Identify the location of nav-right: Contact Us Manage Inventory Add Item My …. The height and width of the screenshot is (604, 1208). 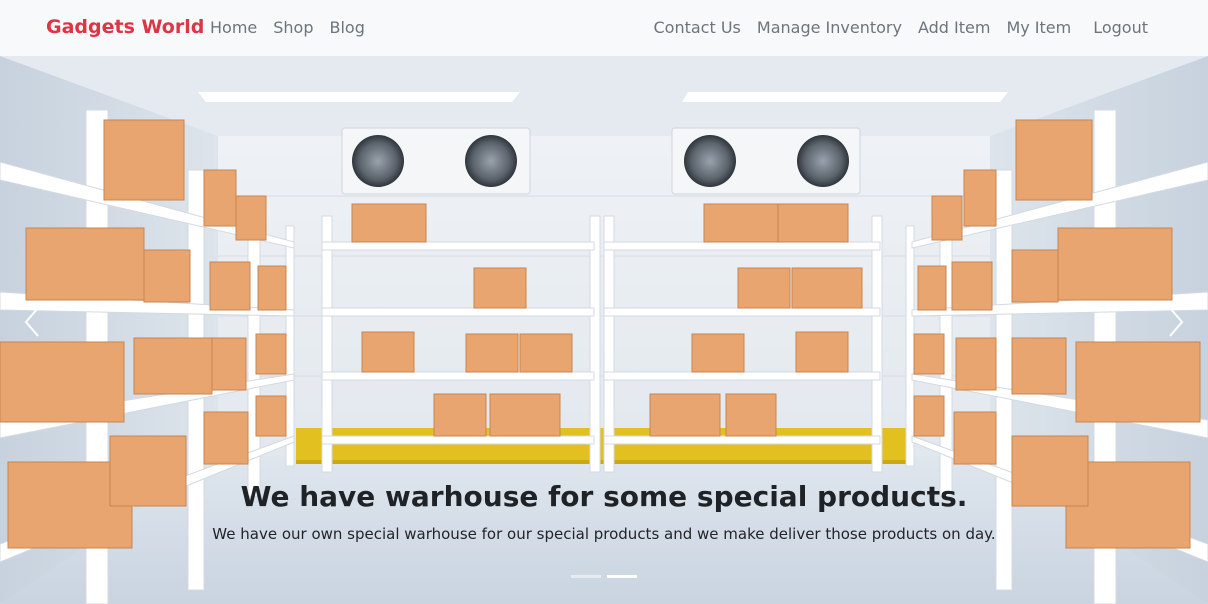
(893, 27).